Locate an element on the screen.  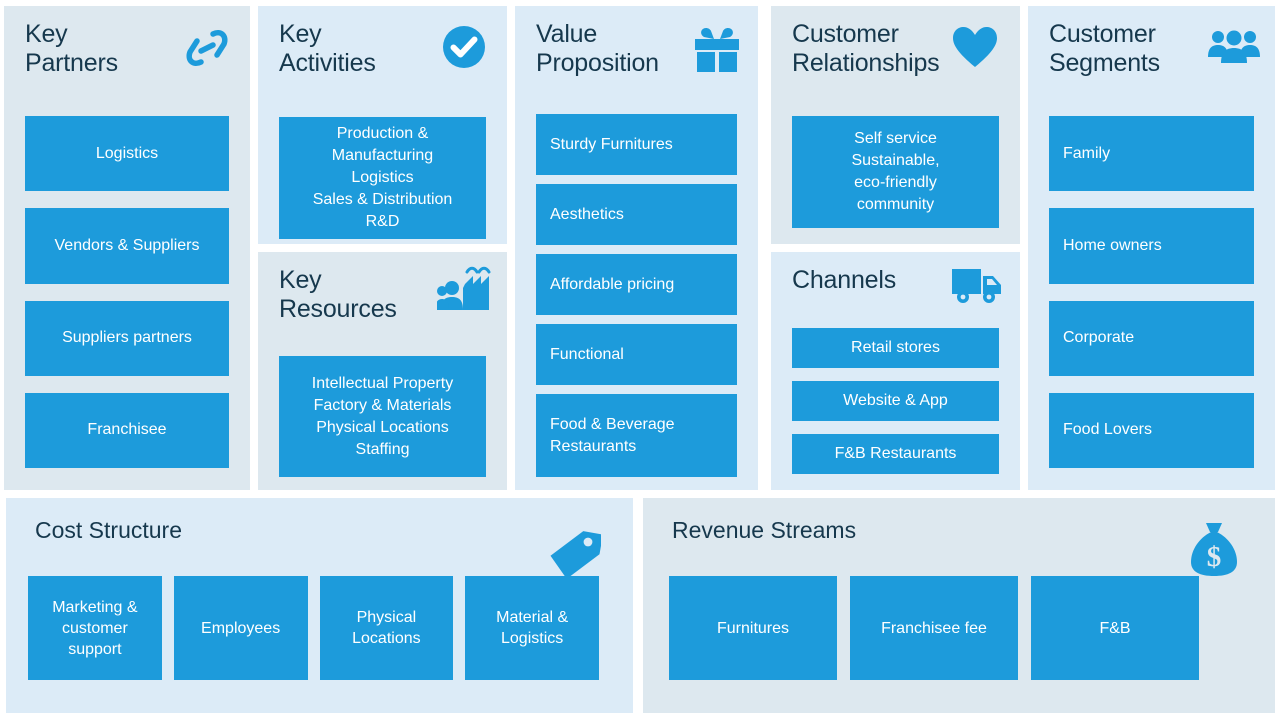
item-box: Franchisee is located at coordinates (127, 430).